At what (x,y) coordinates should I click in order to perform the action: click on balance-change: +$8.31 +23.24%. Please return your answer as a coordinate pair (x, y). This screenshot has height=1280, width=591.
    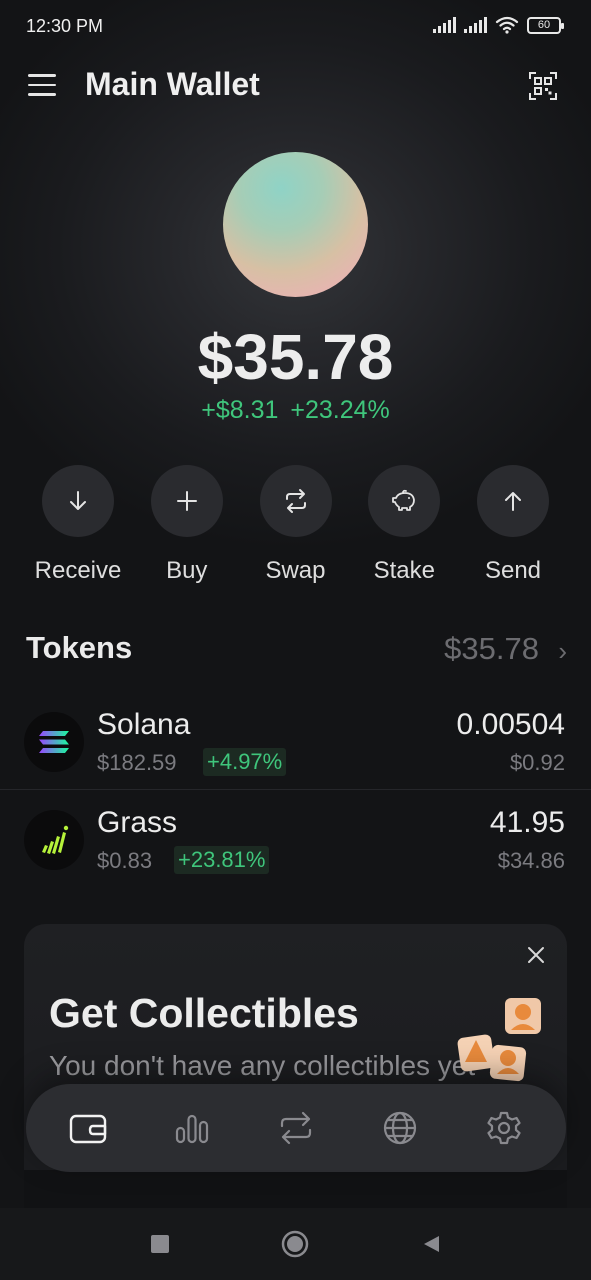
    Looking at the image, I should click on (295, 410).